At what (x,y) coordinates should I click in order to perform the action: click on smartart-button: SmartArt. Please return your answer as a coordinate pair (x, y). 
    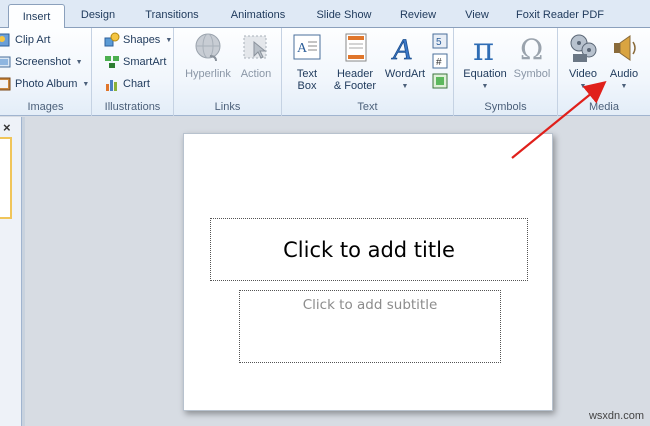
    Looking at the image, I should click on (135, 62).